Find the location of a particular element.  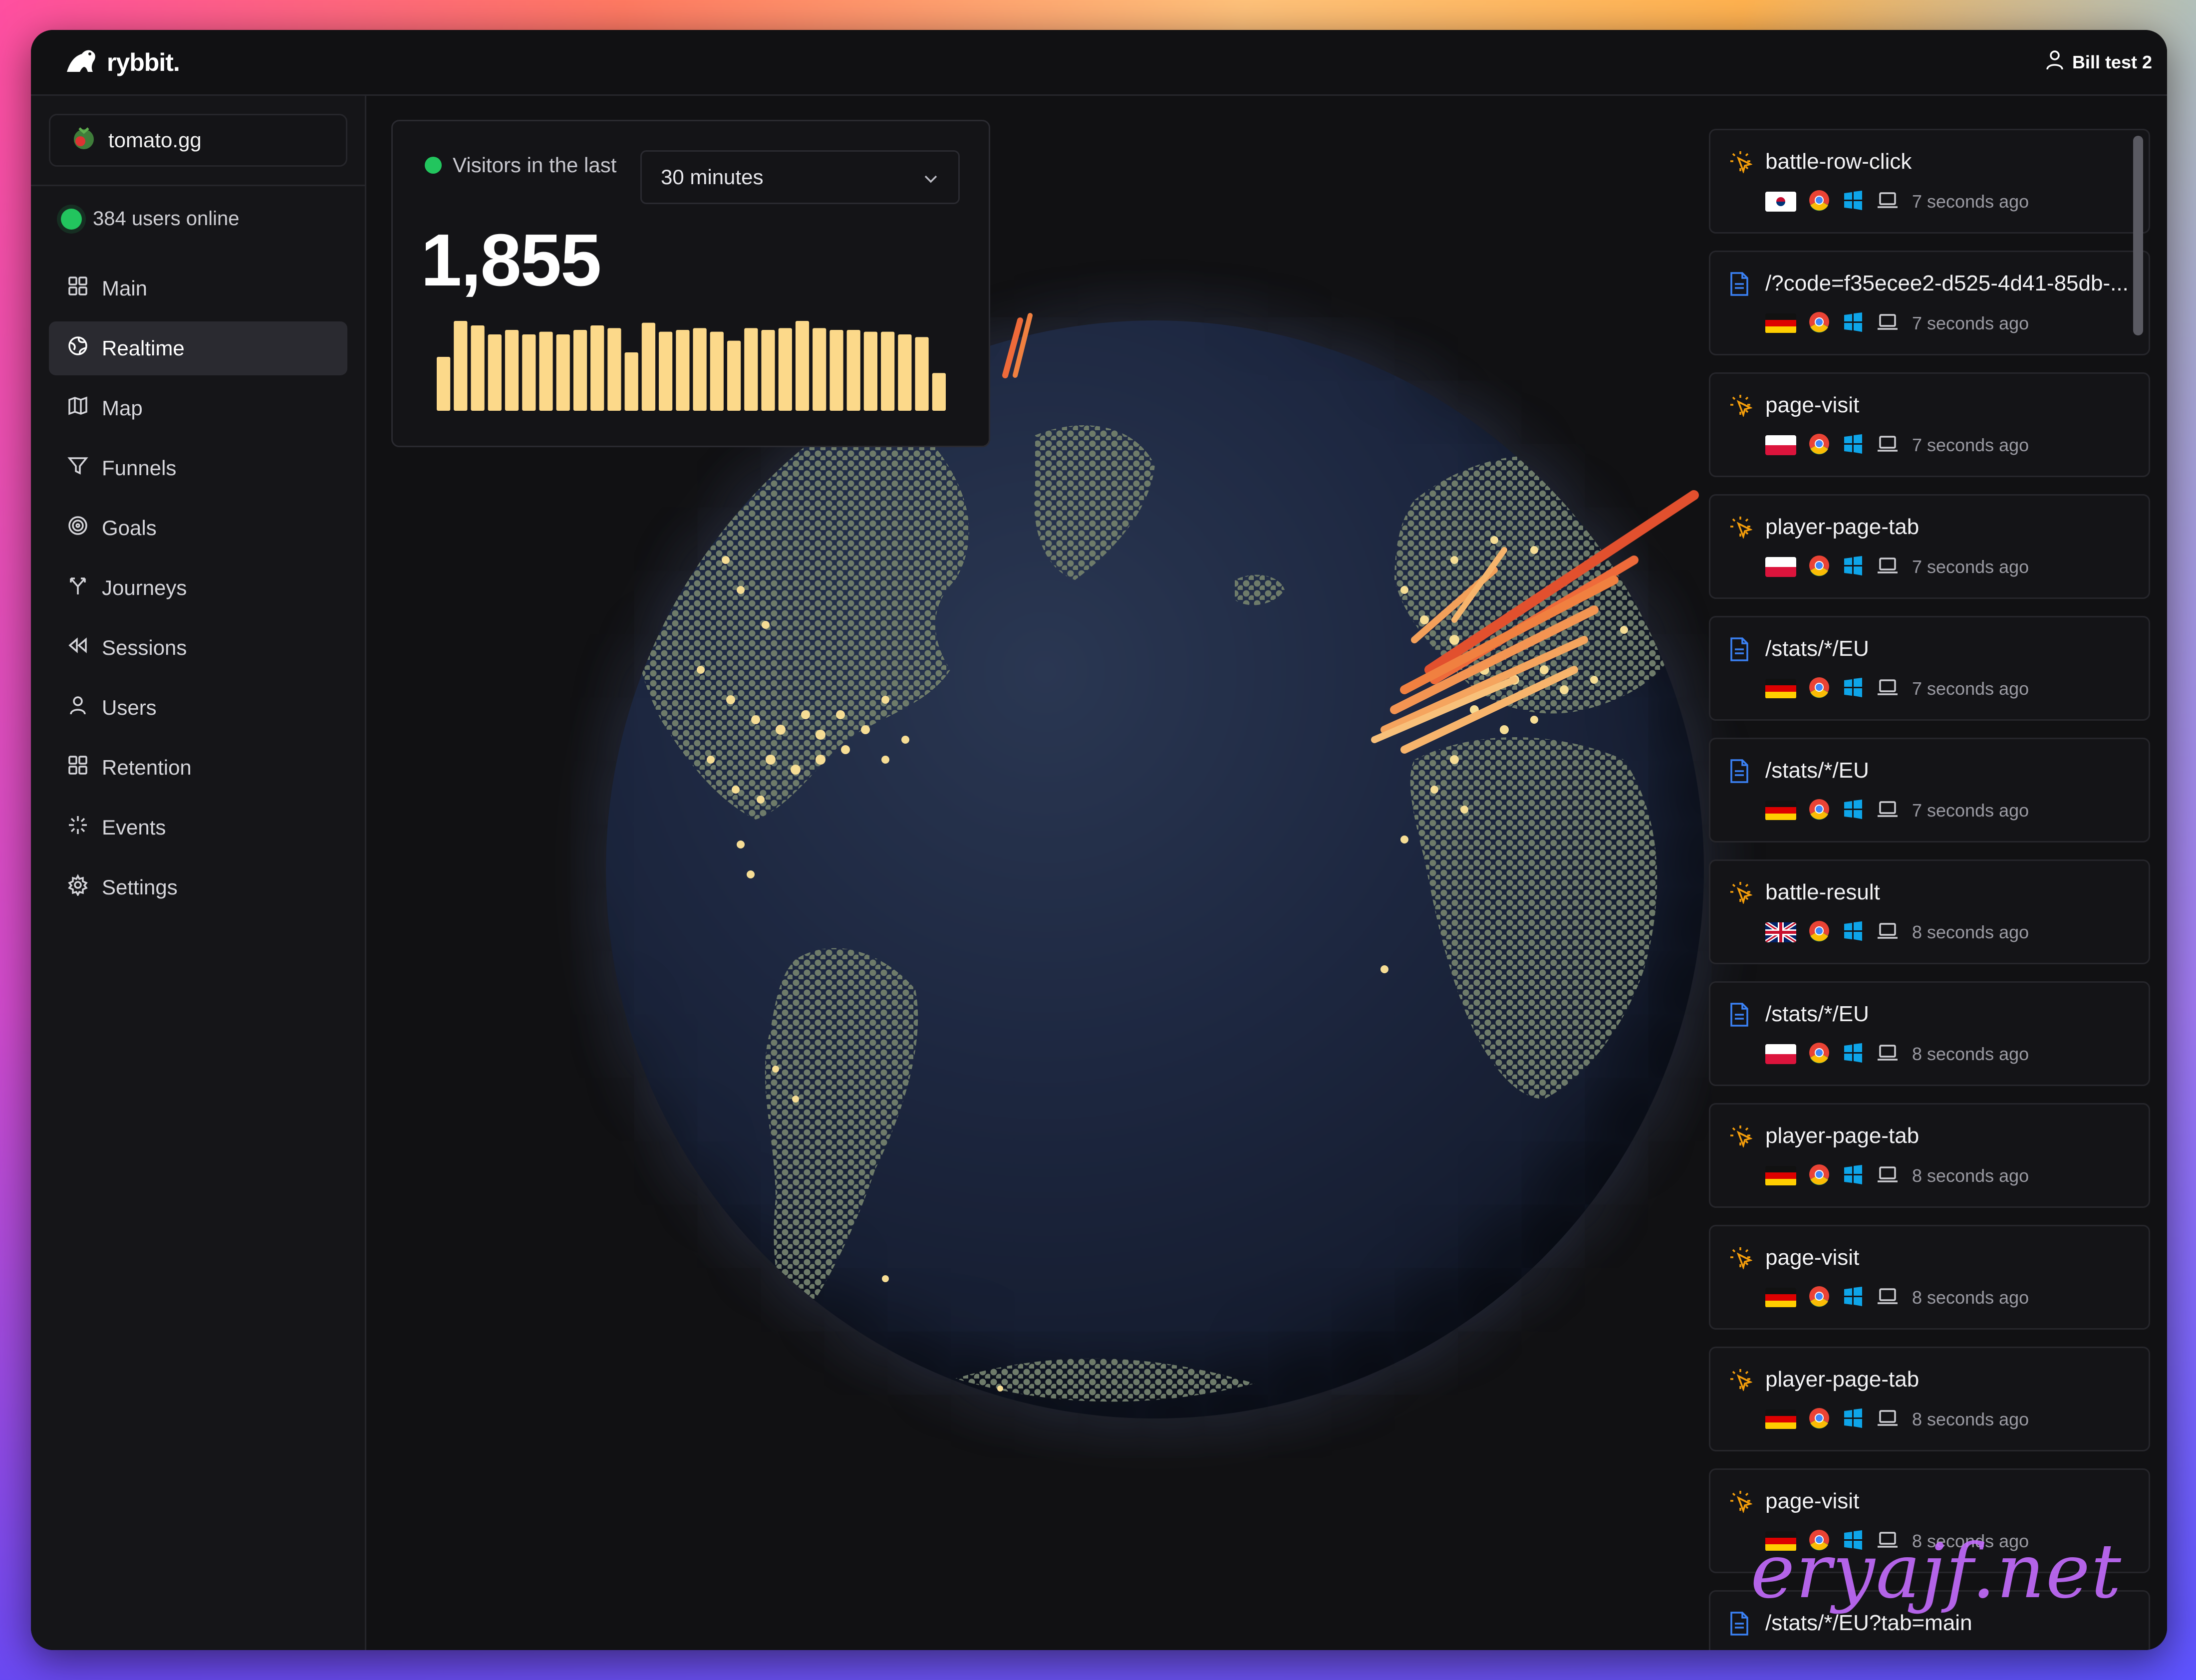

site-selector: tomato.gg is located at coordinates (198, 140).